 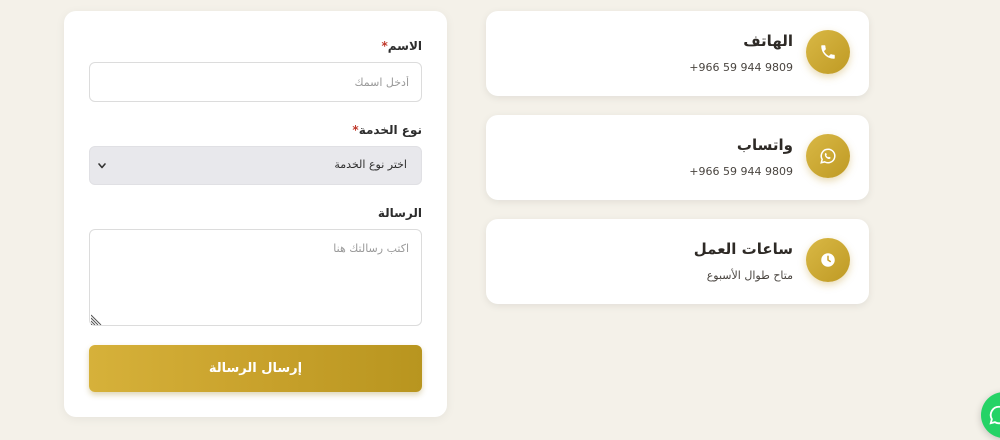 I want to click on hours-value: متاح طوال الأسبوع, so click(x=749, y=275).